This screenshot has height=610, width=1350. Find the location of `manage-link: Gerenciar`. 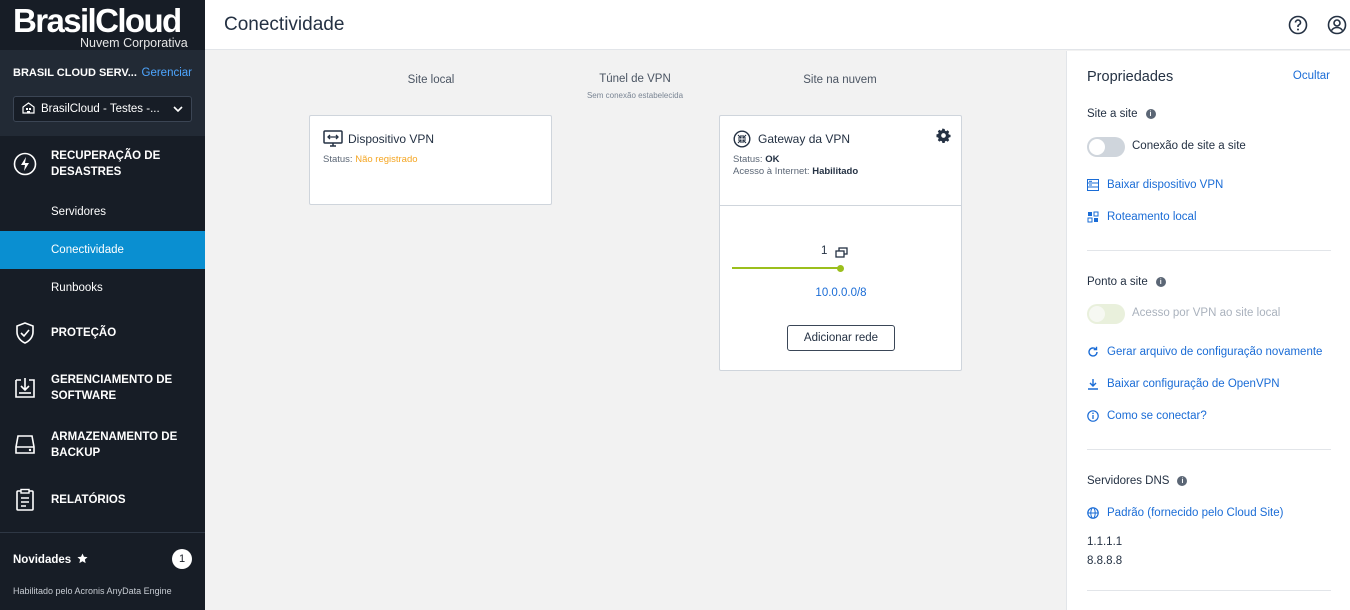

manage-link: Gerenciar is located at coordinates (167, 73).